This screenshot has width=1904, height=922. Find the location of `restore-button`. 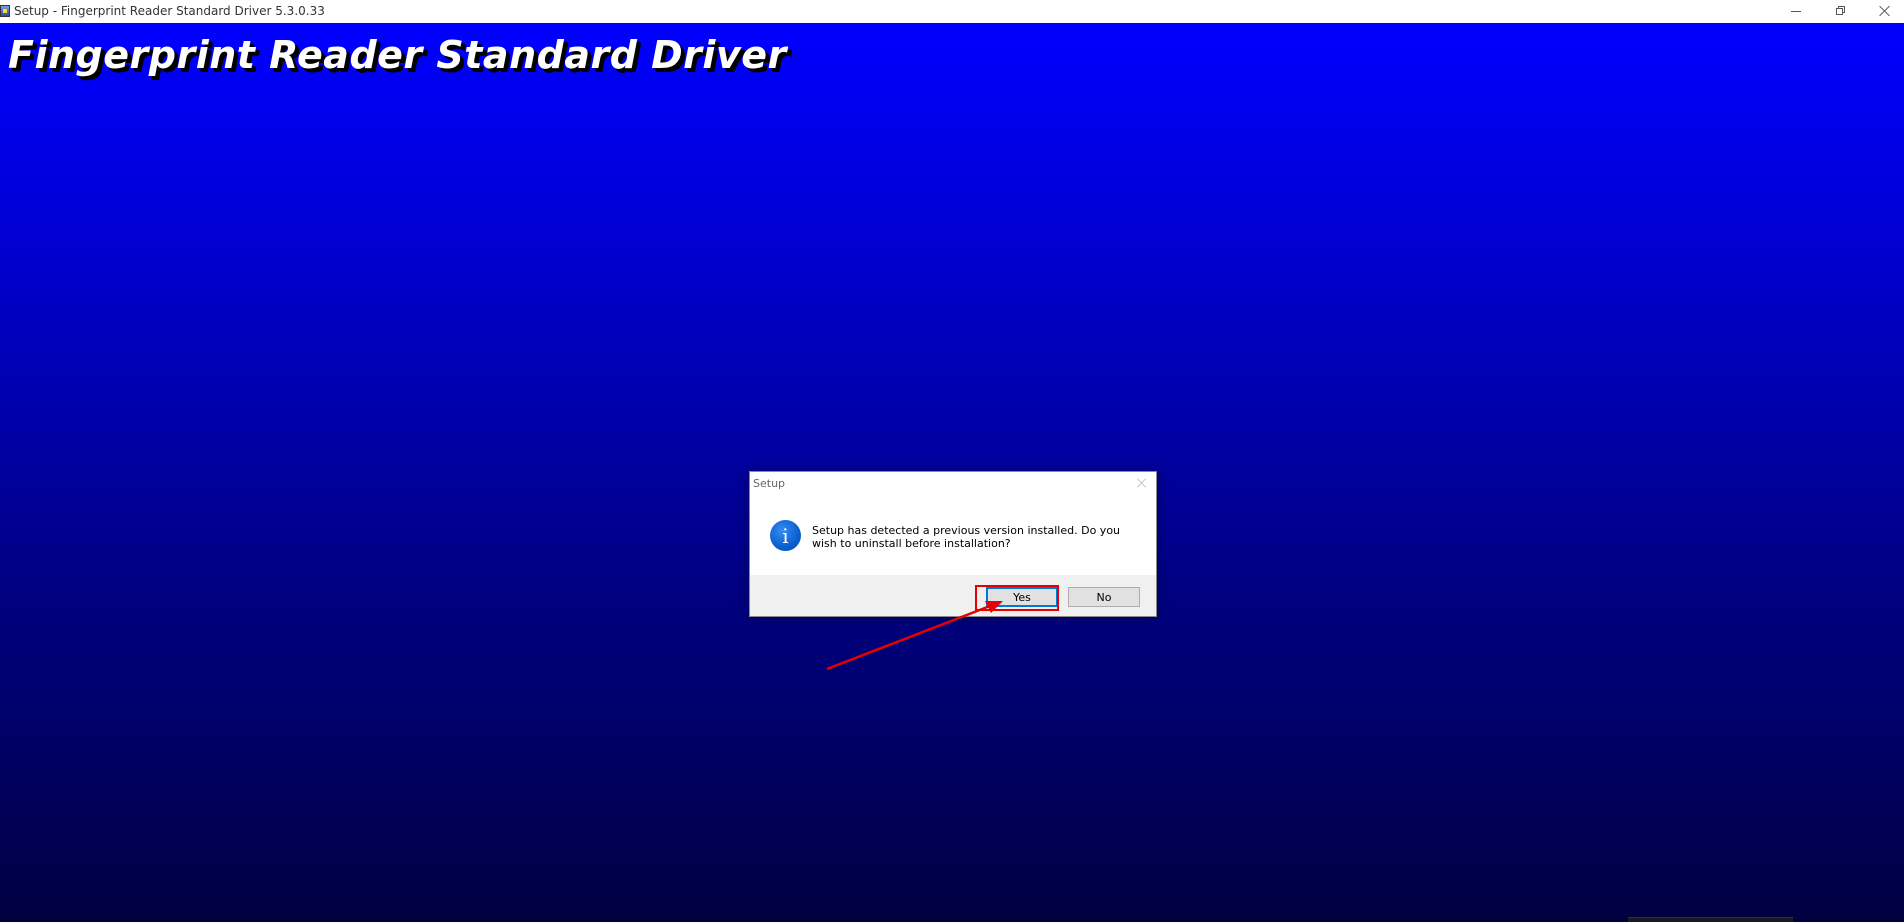

restore-button is located at coordinates (1841, 11).